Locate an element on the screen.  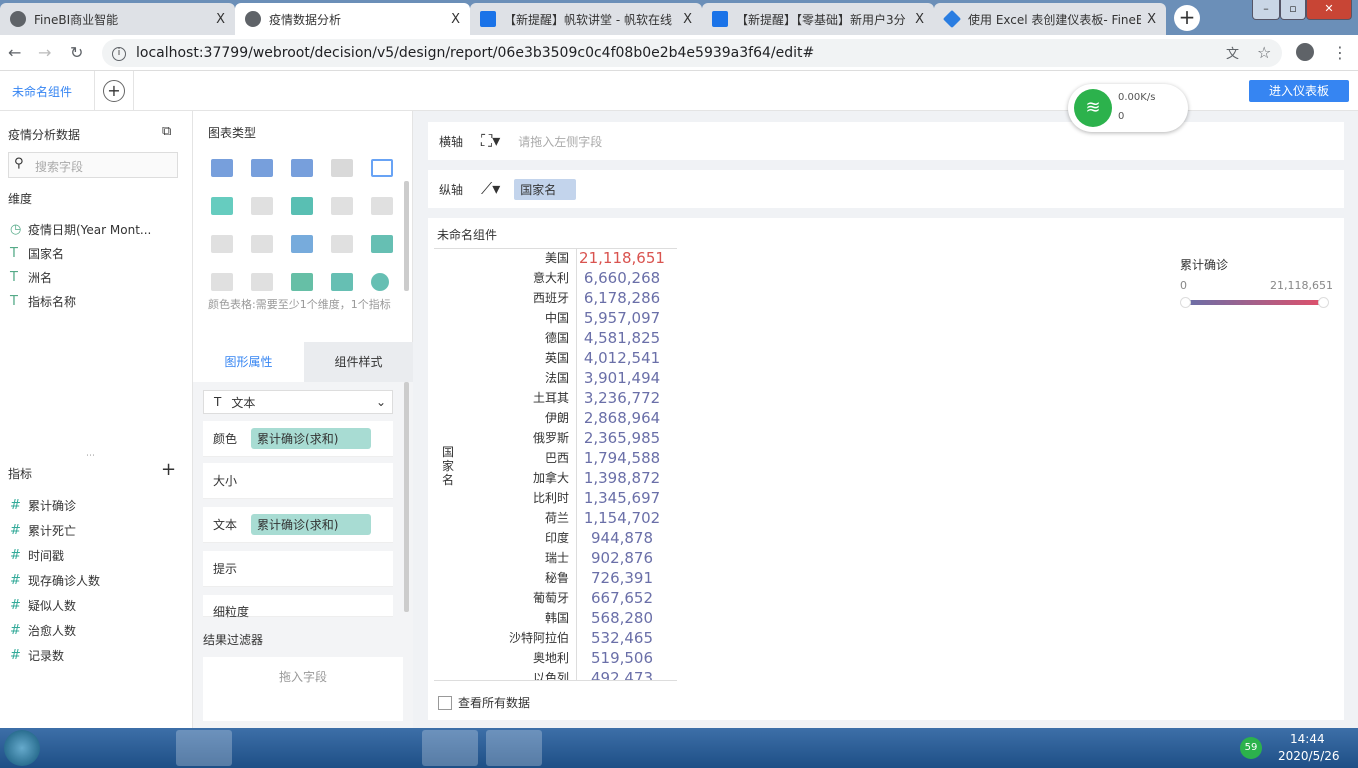
mark-type-select: T 文本 ⌄ is located at coordinates (298, 402).